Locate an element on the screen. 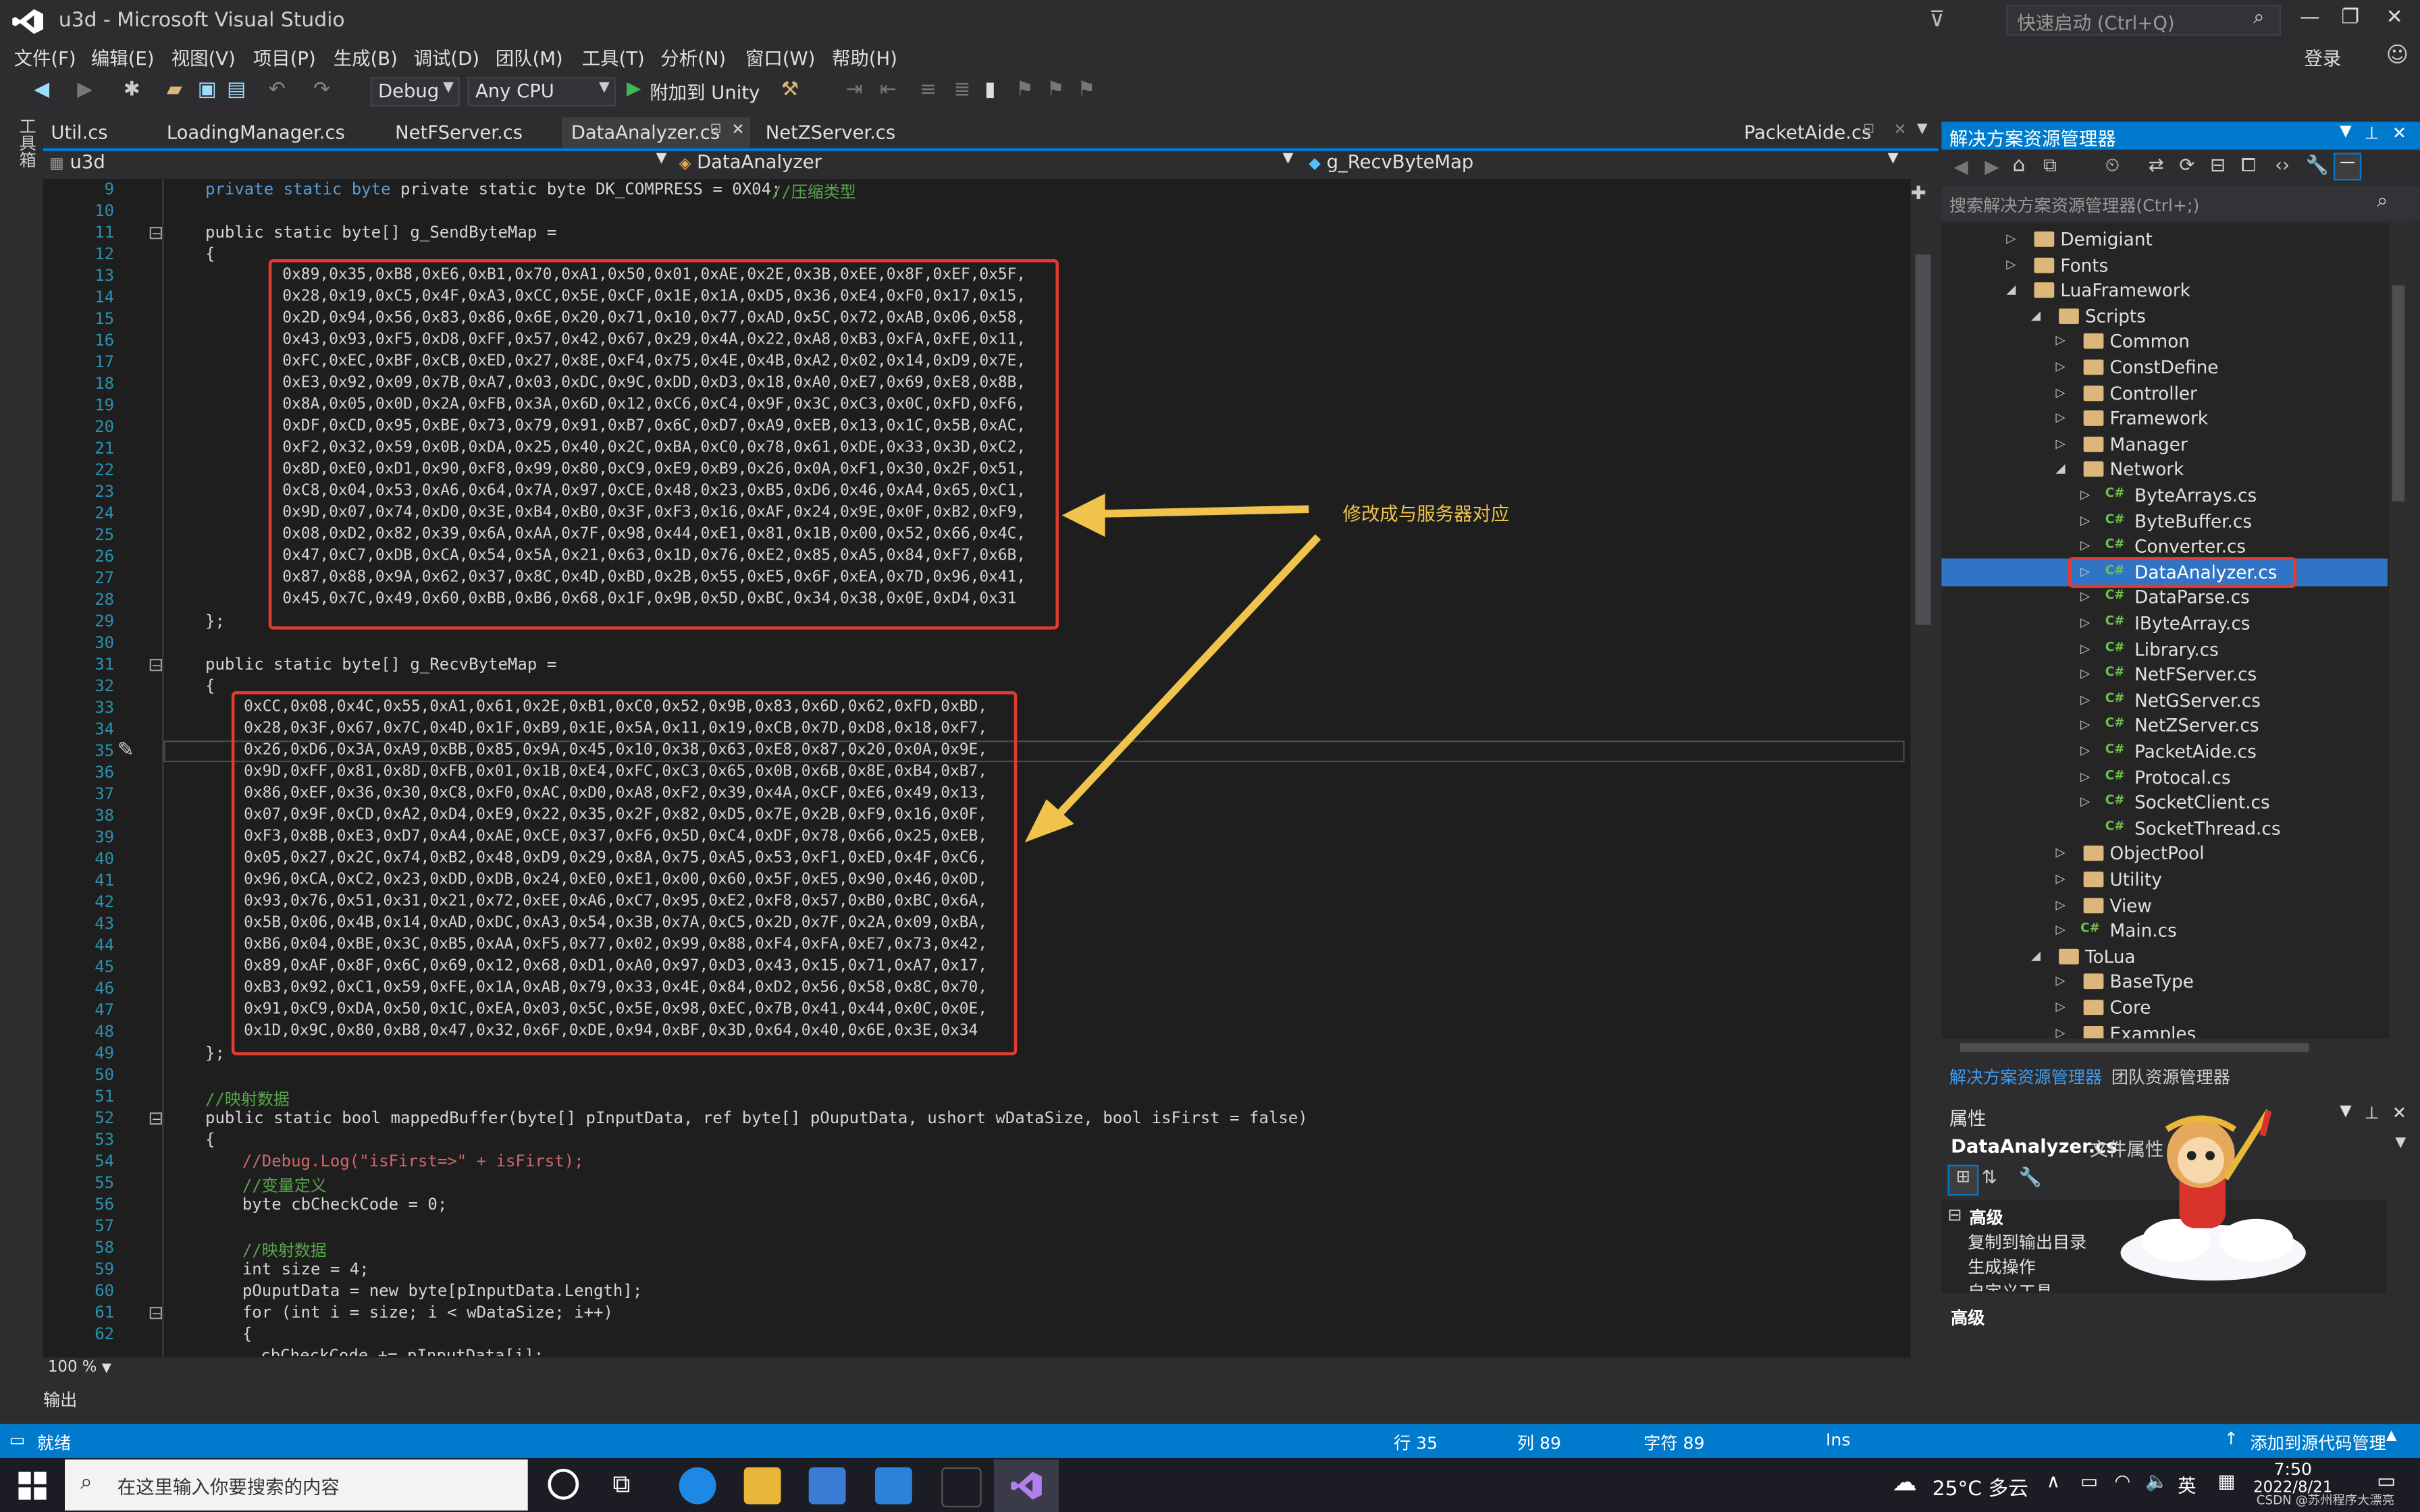  store-icon is located at coordinates (827, 1486).